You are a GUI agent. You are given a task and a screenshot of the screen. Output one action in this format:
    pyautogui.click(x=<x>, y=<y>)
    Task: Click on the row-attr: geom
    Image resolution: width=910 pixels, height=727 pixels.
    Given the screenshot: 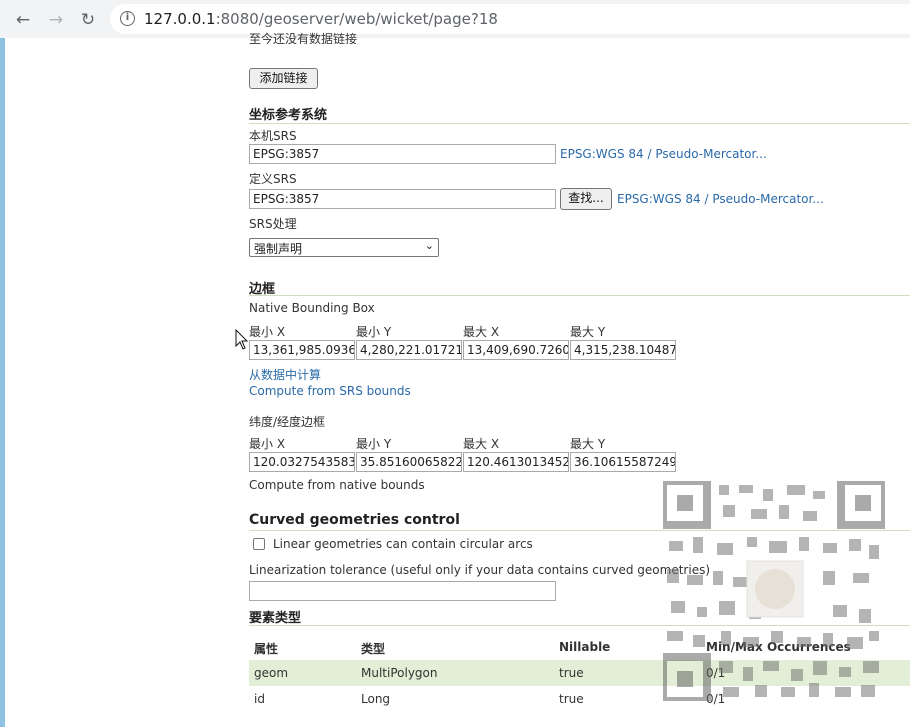 What is the action you would take?
    pyautogui.click(x=271, y=673)
    